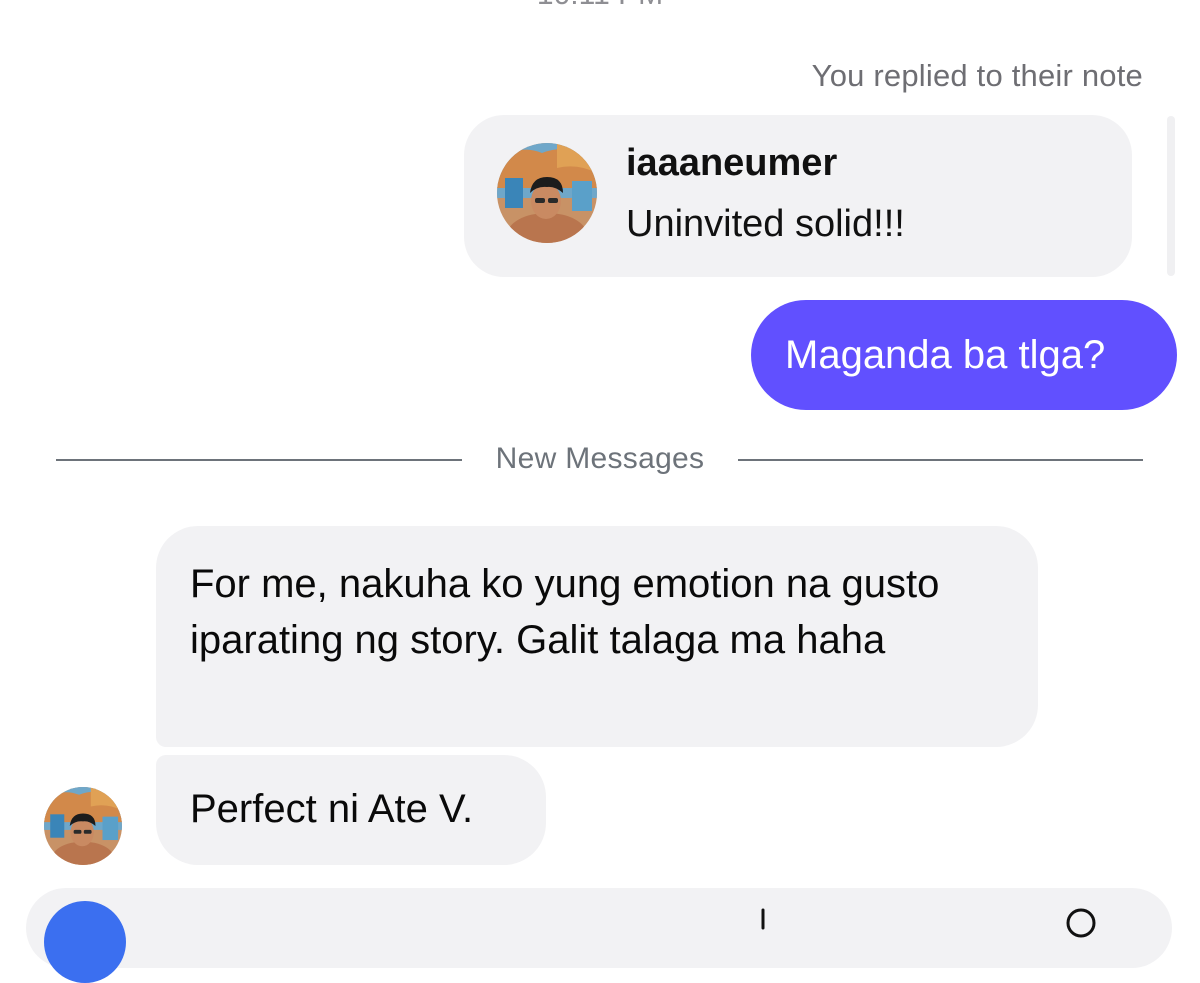 This screenshot has width=1200, height=983. What do you see at coordinates (977, 75) in the screenshot?
I see `replied-note-caption: You replied to their note` at bounding box center [977, 75].